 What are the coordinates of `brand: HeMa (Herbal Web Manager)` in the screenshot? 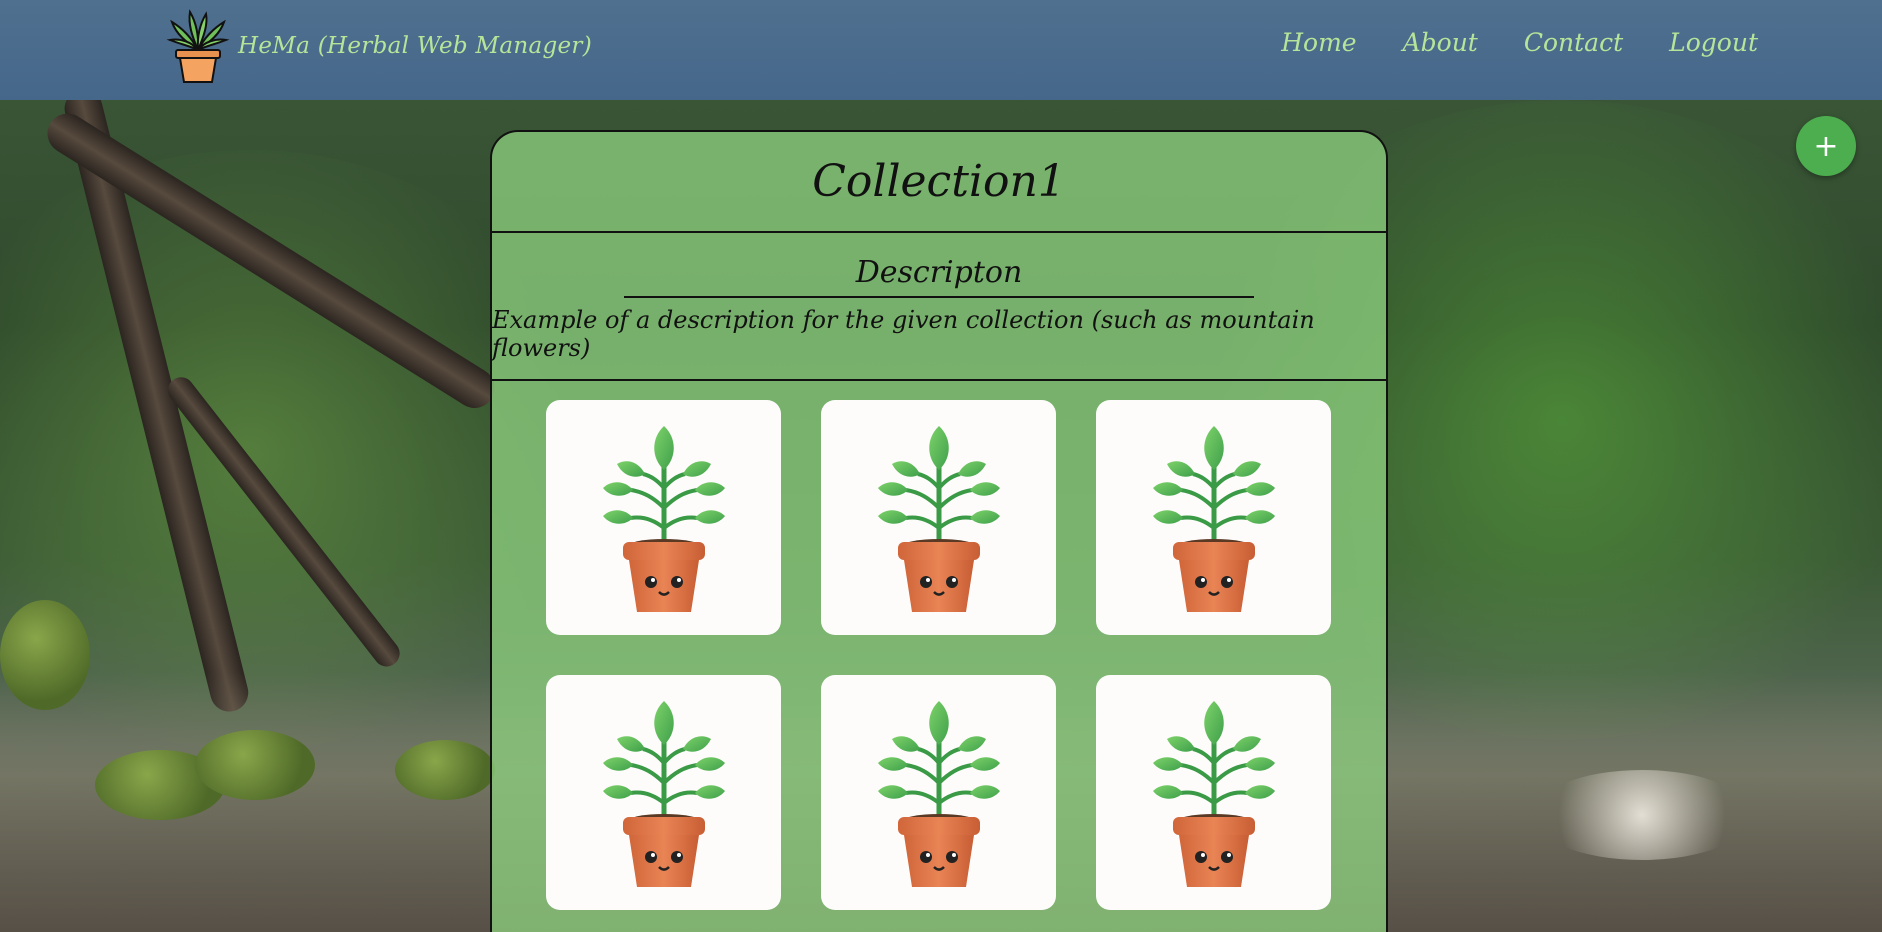 It's located at (379, 46).